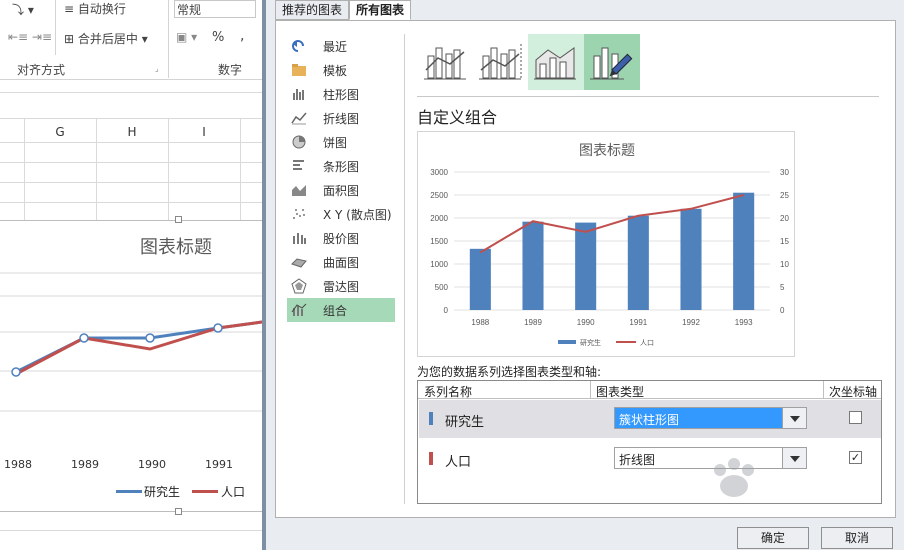  What do you see at coordinates (299, 286) in the screenshot?
I see `radar-chart-icon` at bounding box center [299, 286].